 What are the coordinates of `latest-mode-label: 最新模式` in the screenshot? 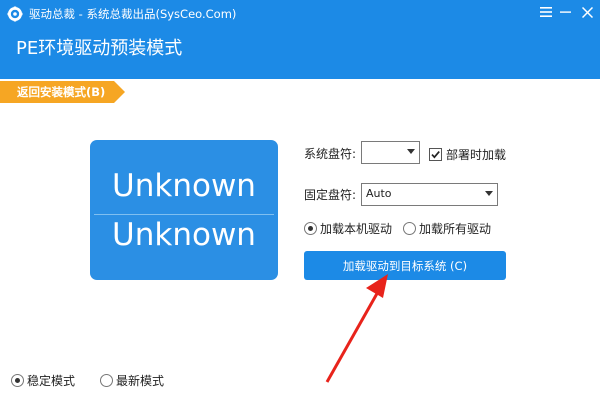 It's located at (140, 381).